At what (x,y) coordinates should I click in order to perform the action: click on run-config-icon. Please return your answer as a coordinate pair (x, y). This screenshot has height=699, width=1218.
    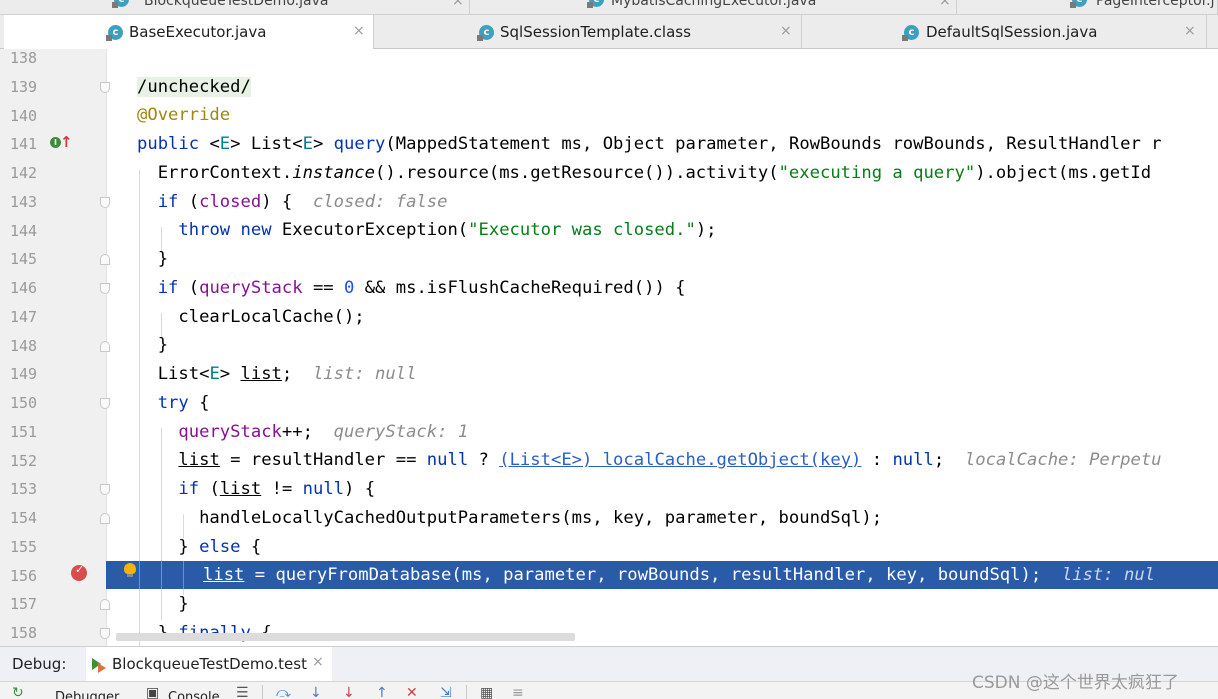
    Looking at the image, I should click on (99, 665).